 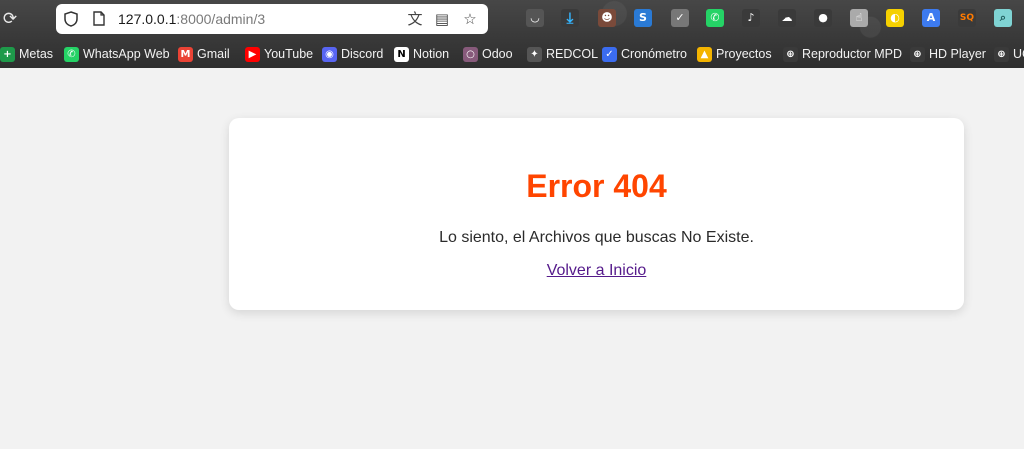 I want to click on bookmark-item: ✆ WhatsApp Web, so click(x=117, y=54).